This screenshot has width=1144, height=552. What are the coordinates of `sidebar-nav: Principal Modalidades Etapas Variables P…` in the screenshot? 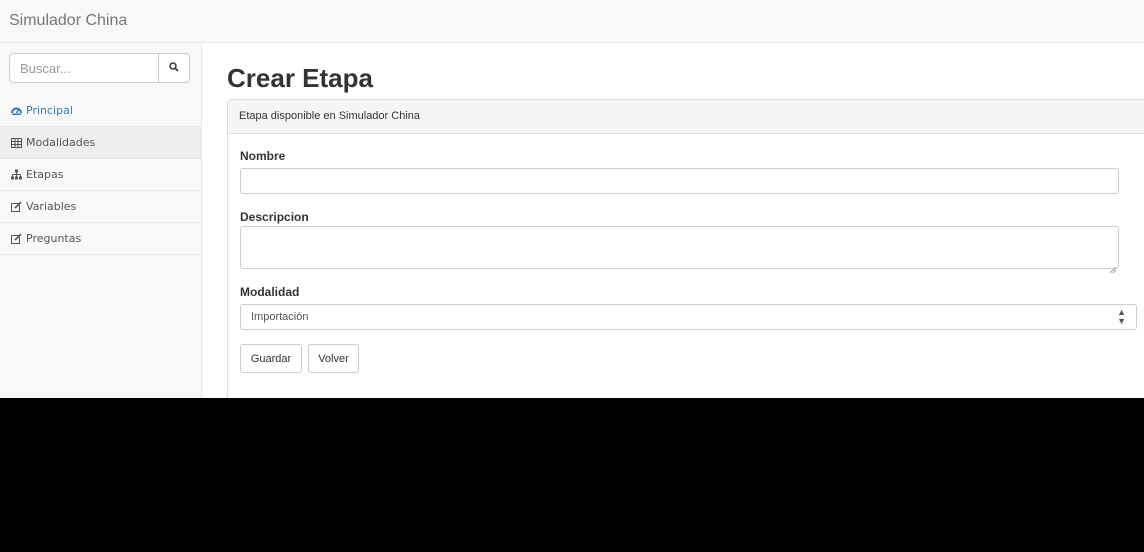 It's located at (100, 175).